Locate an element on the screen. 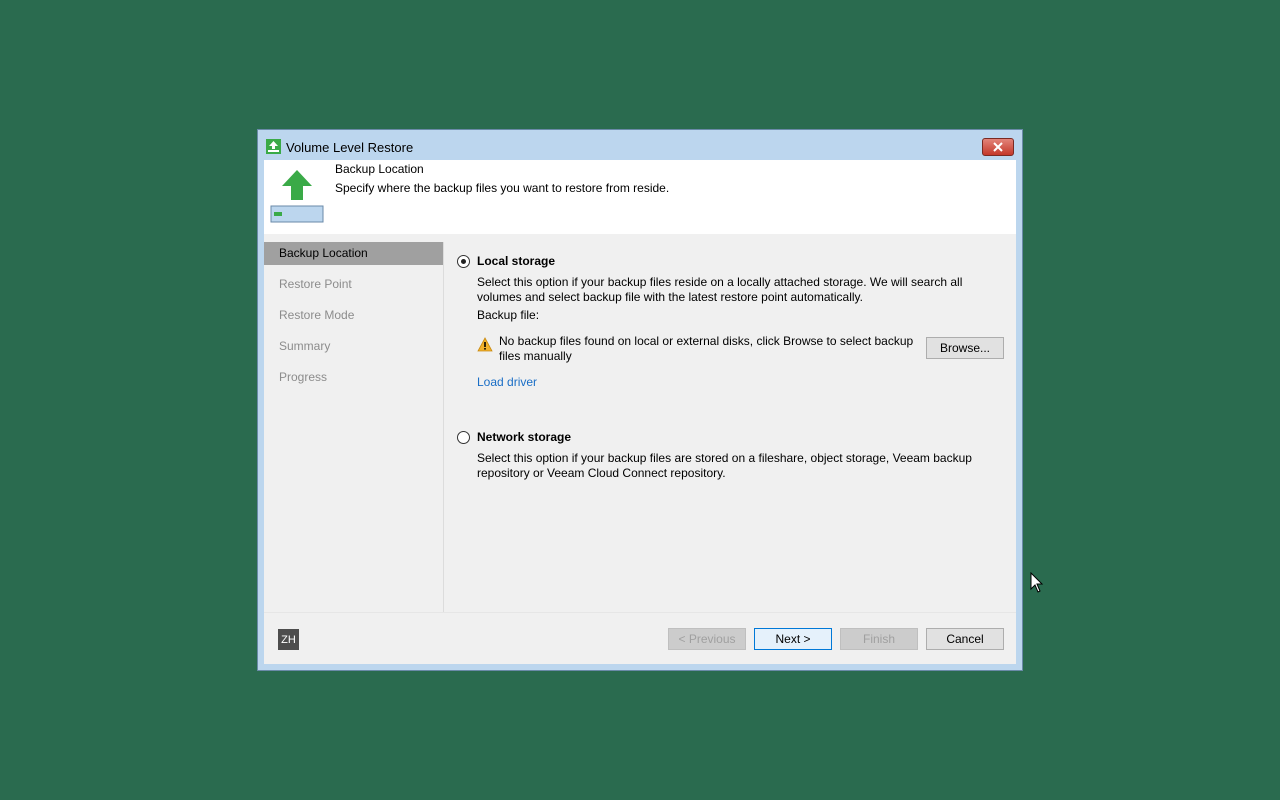  title-bar: Volume Level Restore is located at coordinates (640, 145).